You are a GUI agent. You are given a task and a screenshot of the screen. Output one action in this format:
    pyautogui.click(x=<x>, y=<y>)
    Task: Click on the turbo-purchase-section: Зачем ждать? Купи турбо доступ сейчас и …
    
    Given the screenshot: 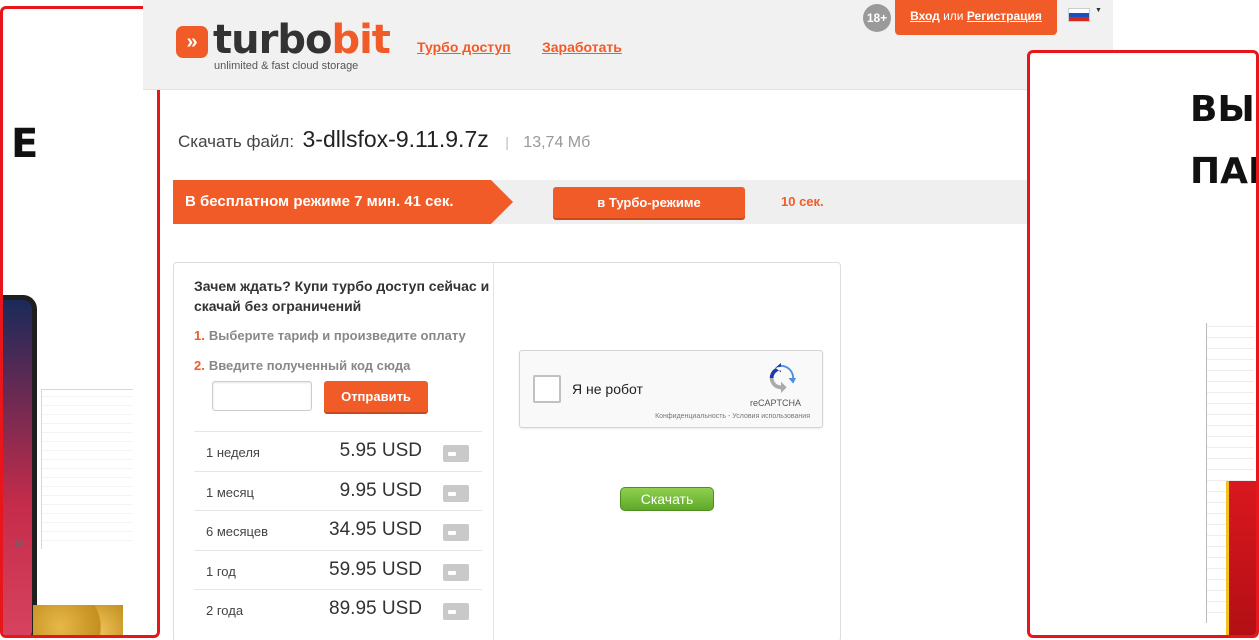 What is the action you would take?
    pyautogui.click(x=334, y=451)
    